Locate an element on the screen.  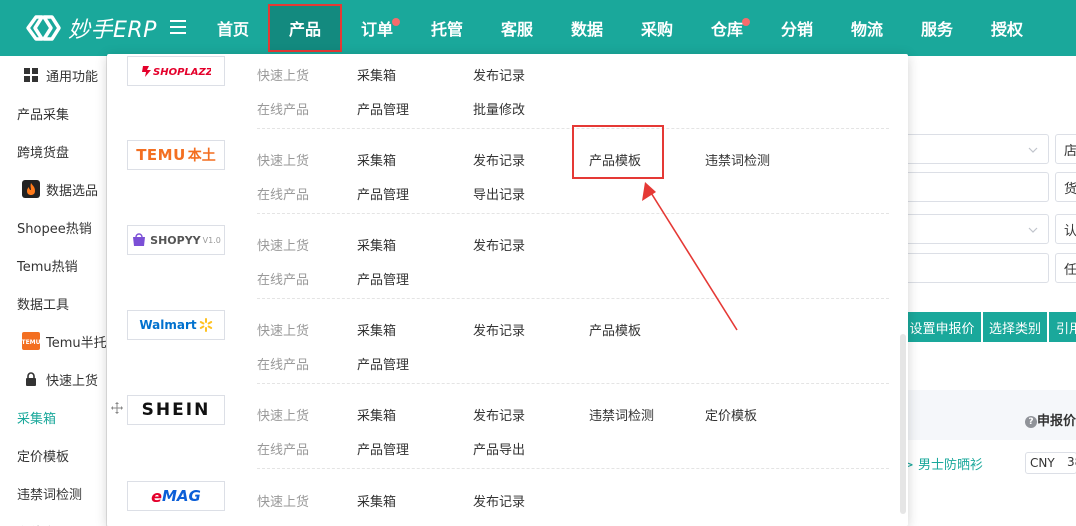
filter-field-task: 任 is located at coordinates (1065, 268).